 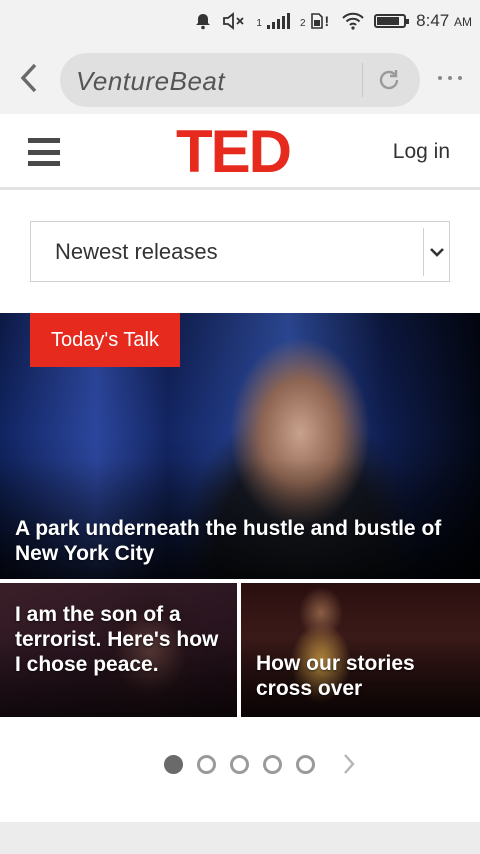 I want to click on battery-icon, so click(x=392, y=21).